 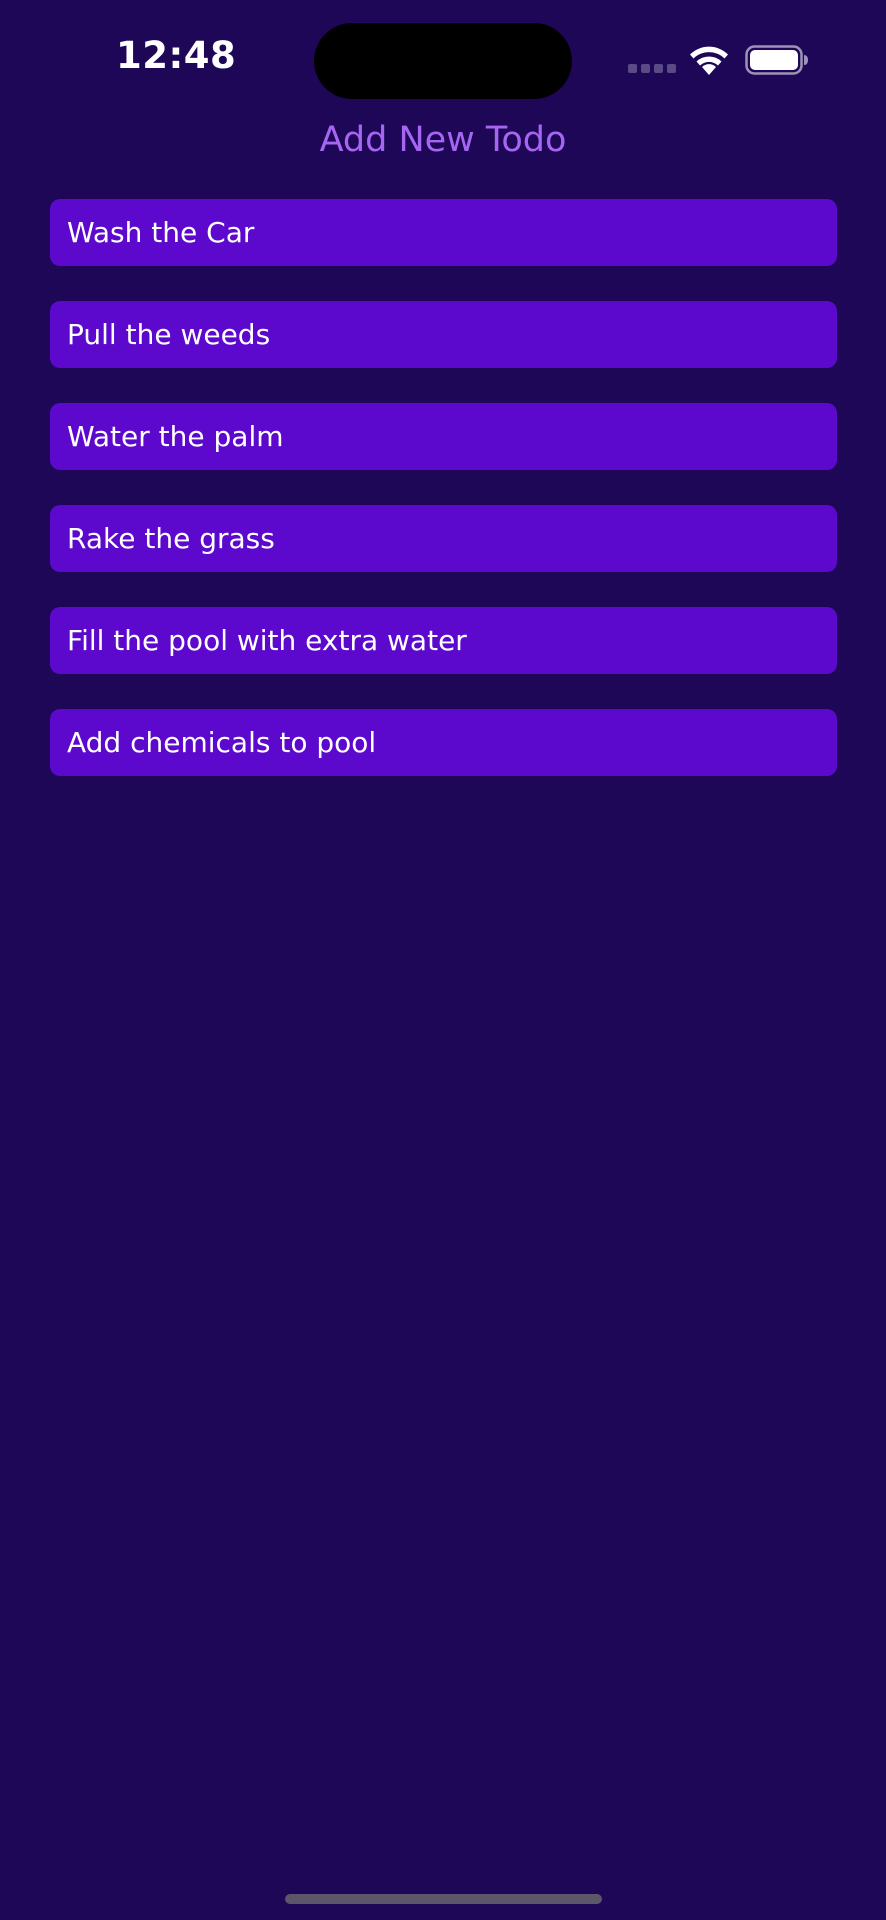 I want to click on dynamic-island, so click(x=443, y=61).